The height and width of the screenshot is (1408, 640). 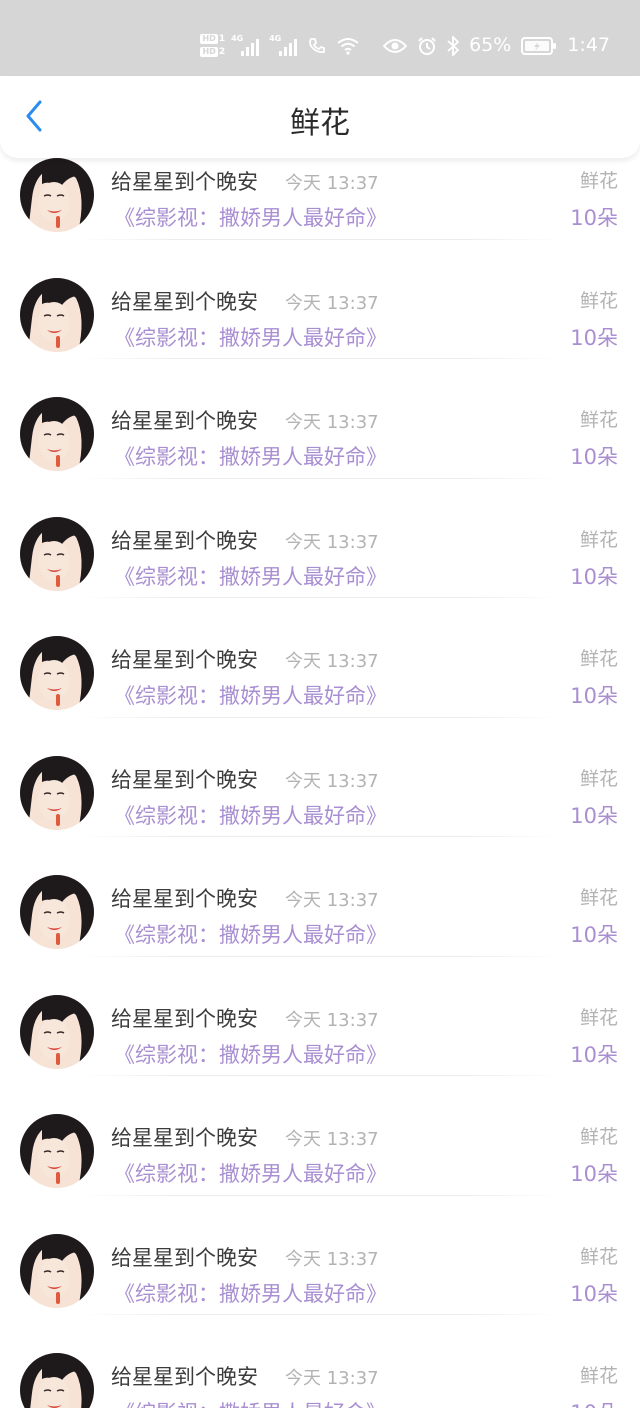 I want to click on clock: 1:47, so click(x=588, y=45).